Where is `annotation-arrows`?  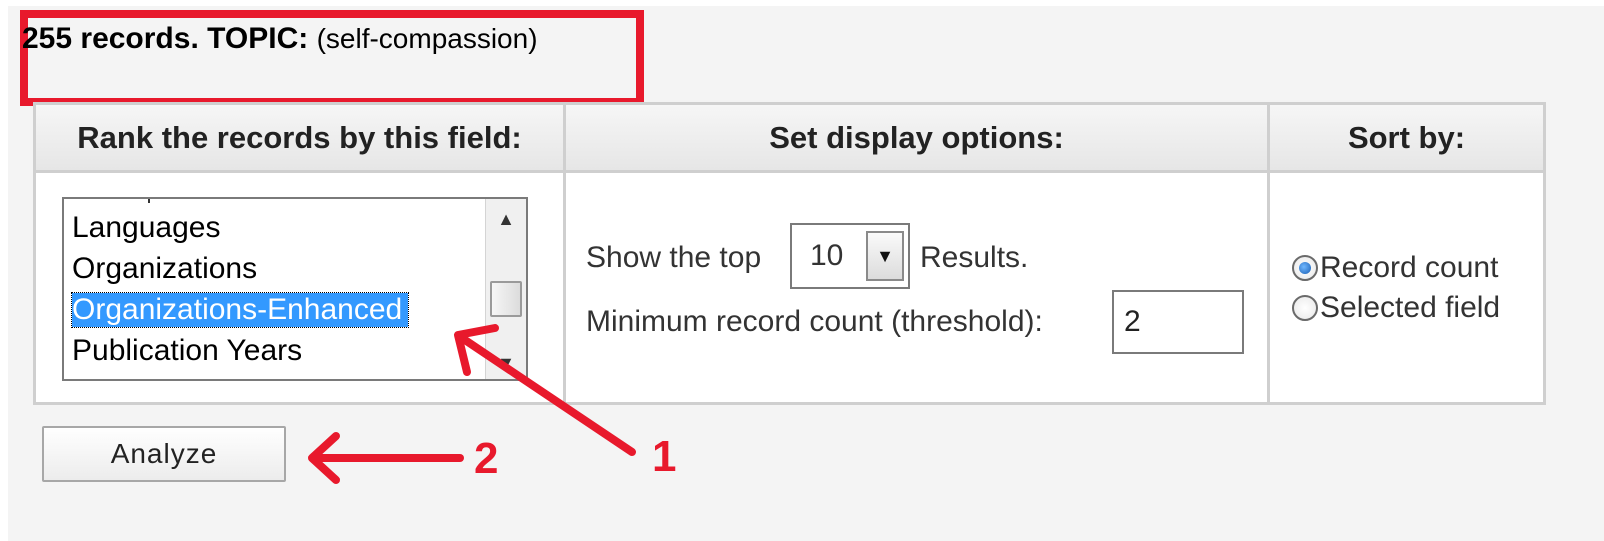 annotation-arrows is located at coordinates (472, 404).